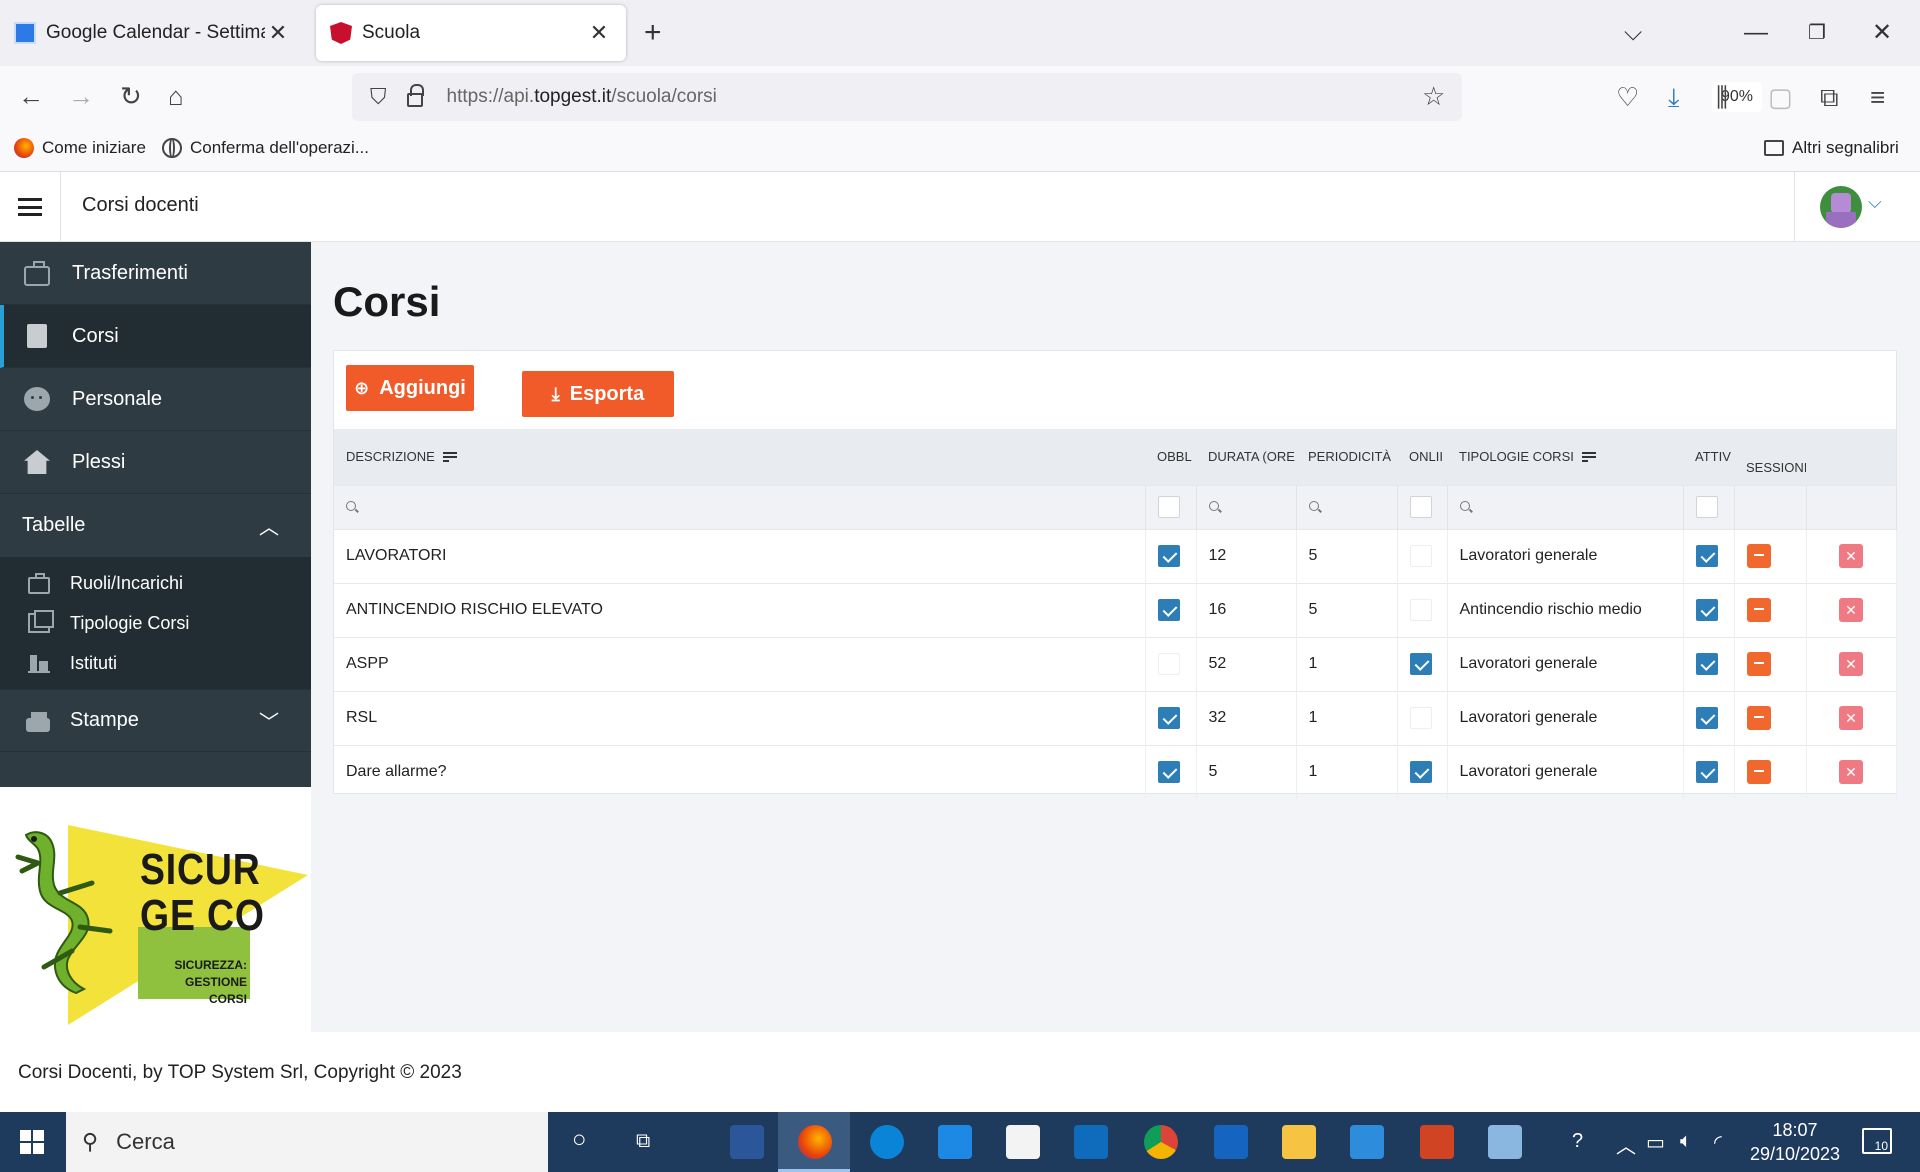 Image resolution: width=1920 pixels, height=1172 pixels. Describe the element at coordinates (815, 1142) in the screenshot. I see `firefox-icon` at that location.